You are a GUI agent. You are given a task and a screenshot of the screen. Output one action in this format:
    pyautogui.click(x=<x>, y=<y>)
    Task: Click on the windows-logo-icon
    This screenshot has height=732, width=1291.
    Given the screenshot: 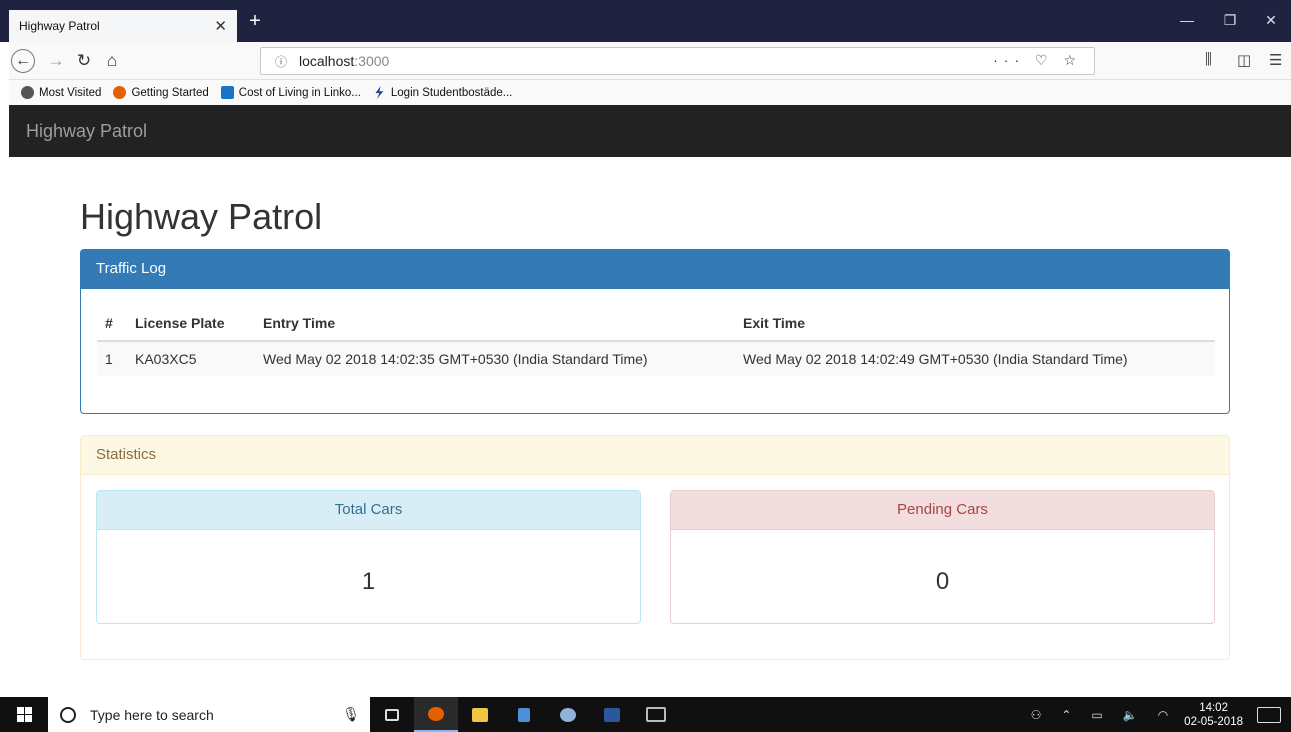 What is the action you would take?
    pyautogui.click(x=24, y=714)
    